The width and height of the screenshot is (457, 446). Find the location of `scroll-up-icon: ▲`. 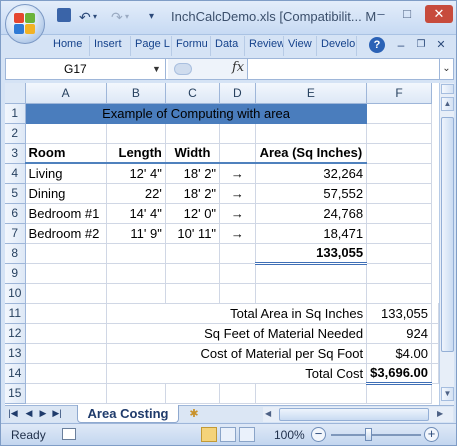

scroll-up-icon: ▲ is located at coordinates (447, 104).